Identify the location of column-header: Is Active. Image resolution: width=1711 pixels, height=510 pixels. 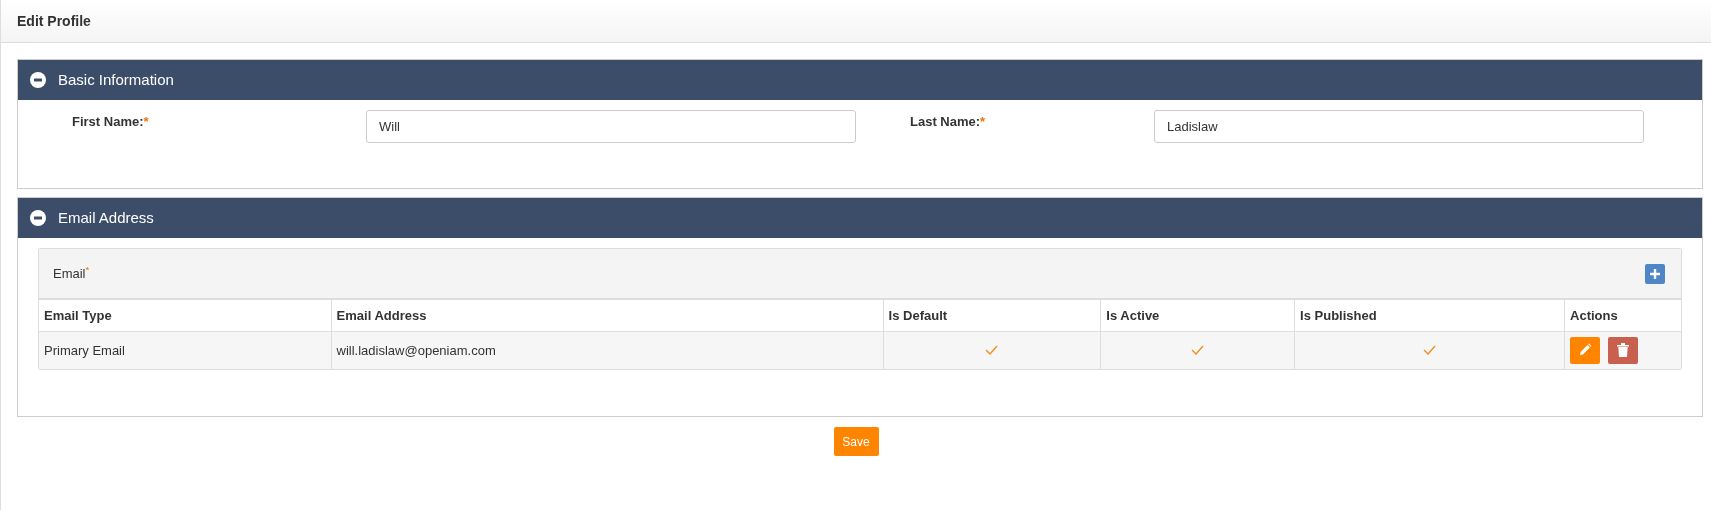
(1197, 315).